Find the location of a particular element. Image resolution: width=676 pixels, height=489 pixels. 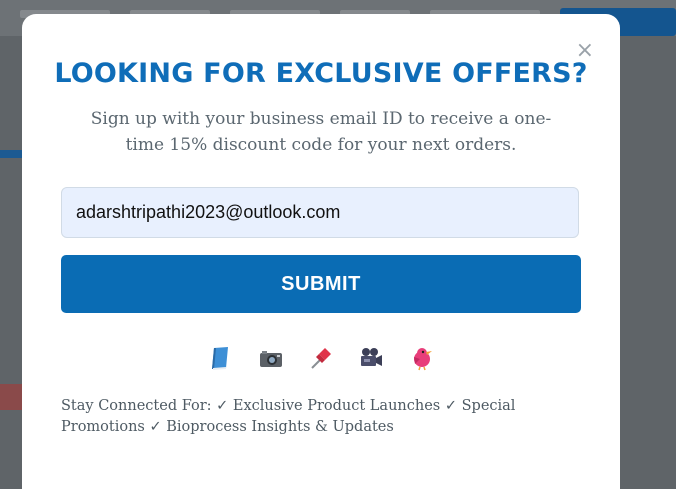

bird-icon is located at coordinates (421, 358).